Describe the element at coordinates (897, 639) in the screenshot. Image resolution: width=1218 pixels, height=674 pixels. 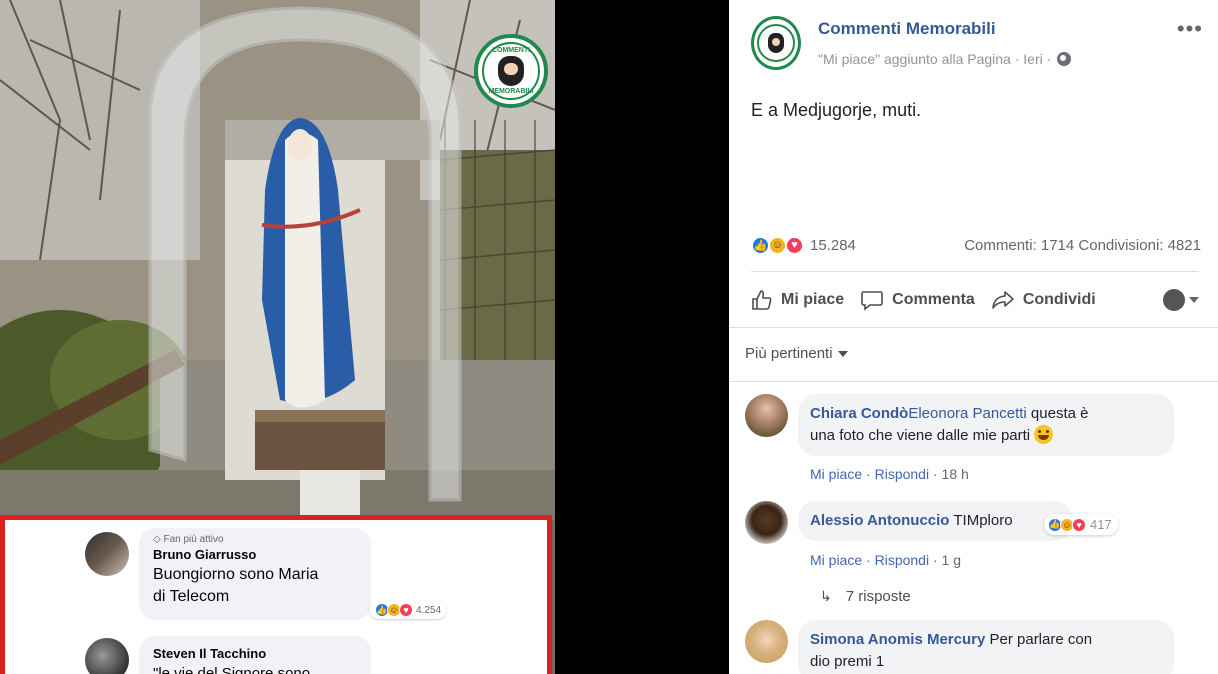
I see `commenter-name: Simona Anomis Mercury` at that location.